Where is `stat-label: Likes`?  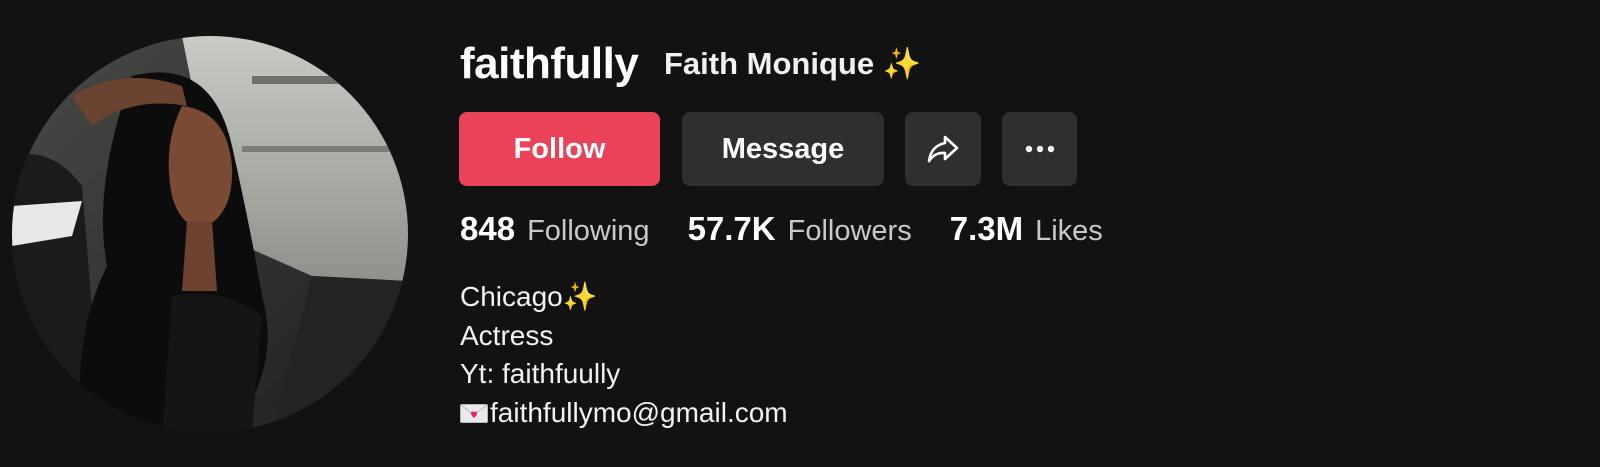 stat-label: Likes is located at coordinates (1069, 231).